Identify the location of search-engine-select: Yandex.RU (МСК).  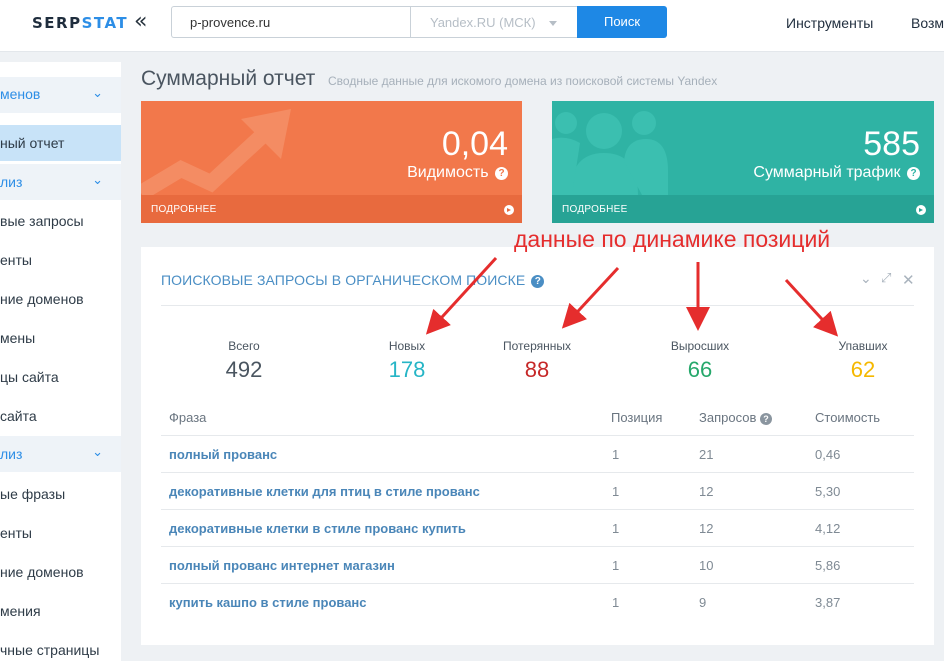
(494, 22).